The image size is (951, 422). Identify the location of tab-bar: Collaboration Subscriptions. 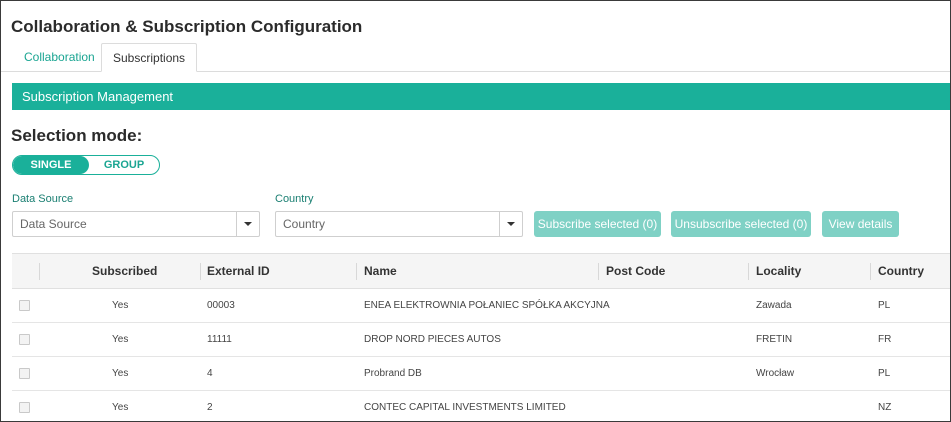
(475, 57).